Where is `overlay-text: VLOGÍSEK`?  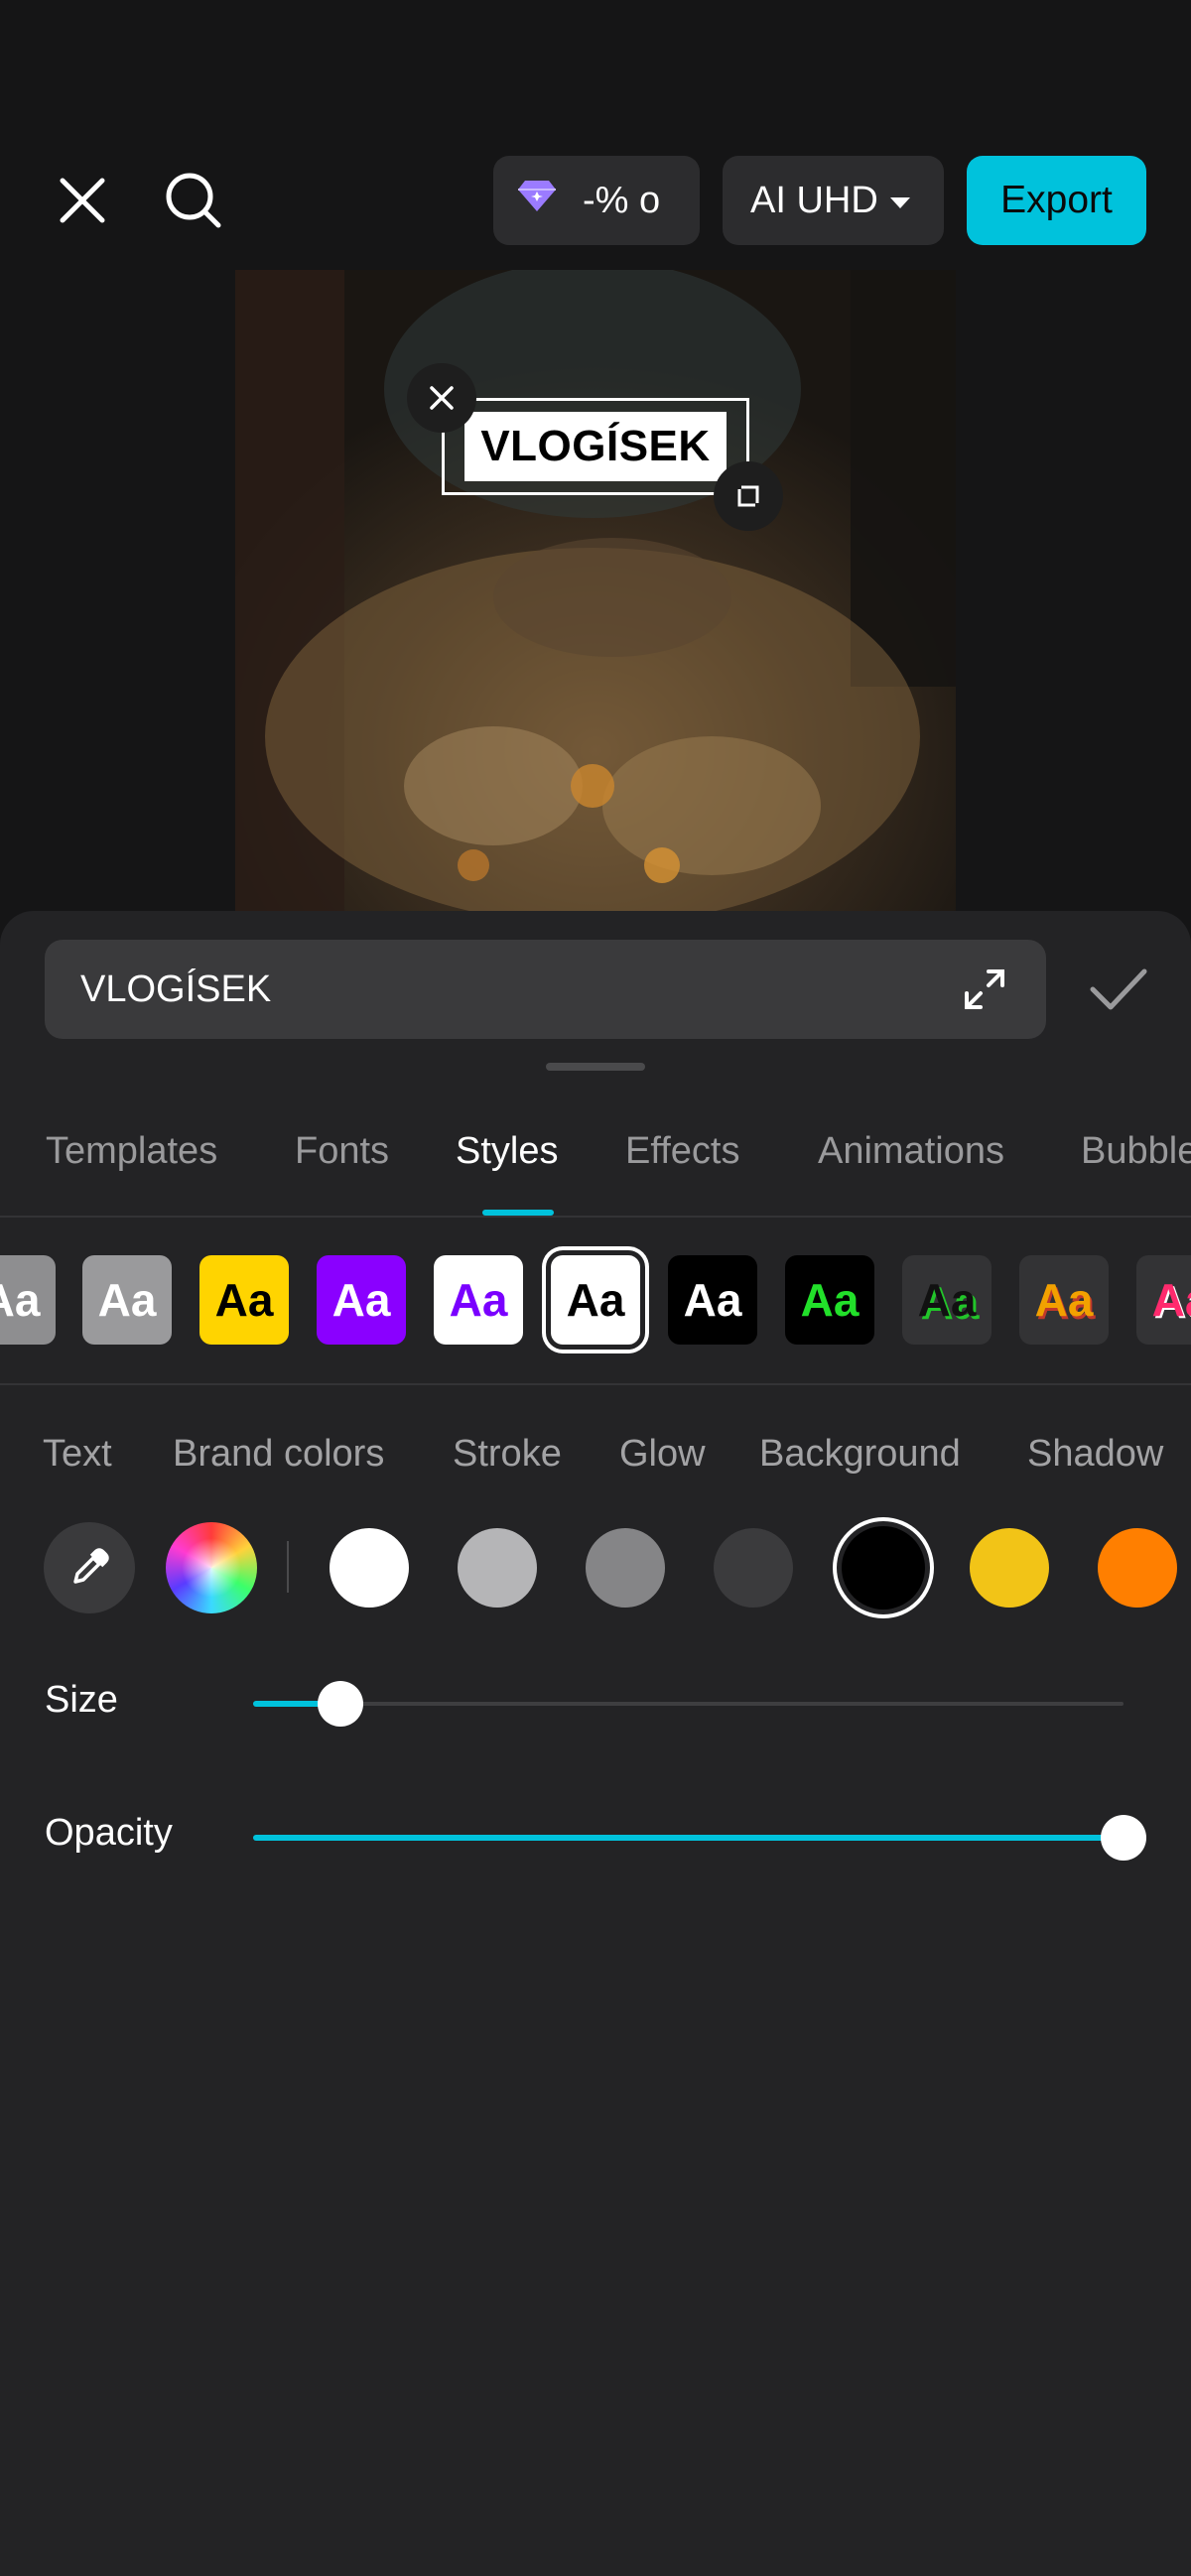 overlay-text: VLOGÍSEK is located at coordinates (595, 447).